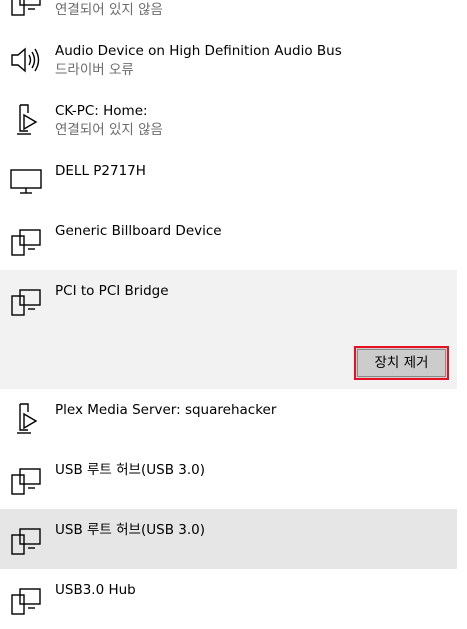 The image size is (467, 629). I want to click on scrollbar-track, so click(462, 295).